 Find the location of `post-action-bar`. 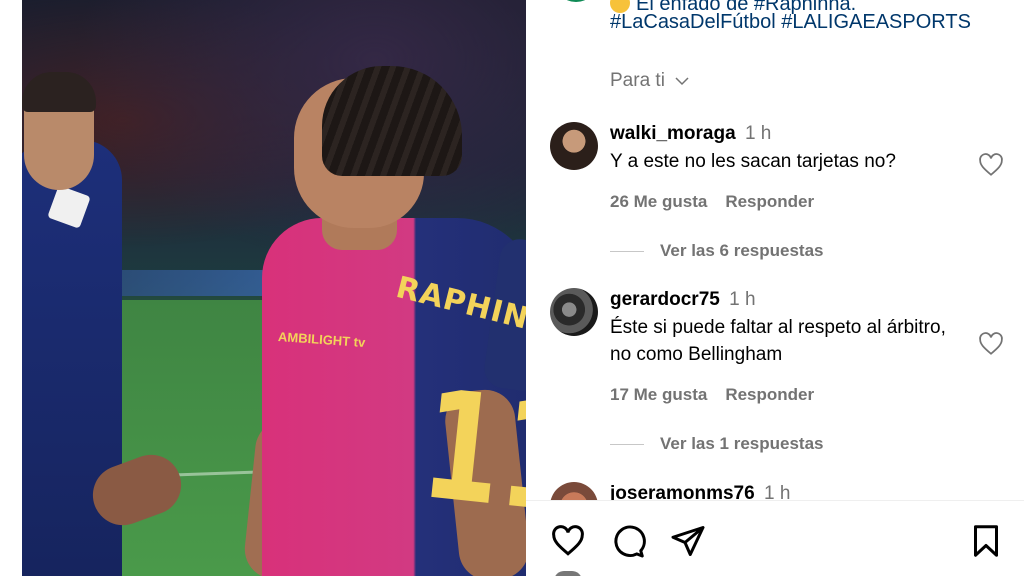

post-action-bar is located at coordinates (775, 538).